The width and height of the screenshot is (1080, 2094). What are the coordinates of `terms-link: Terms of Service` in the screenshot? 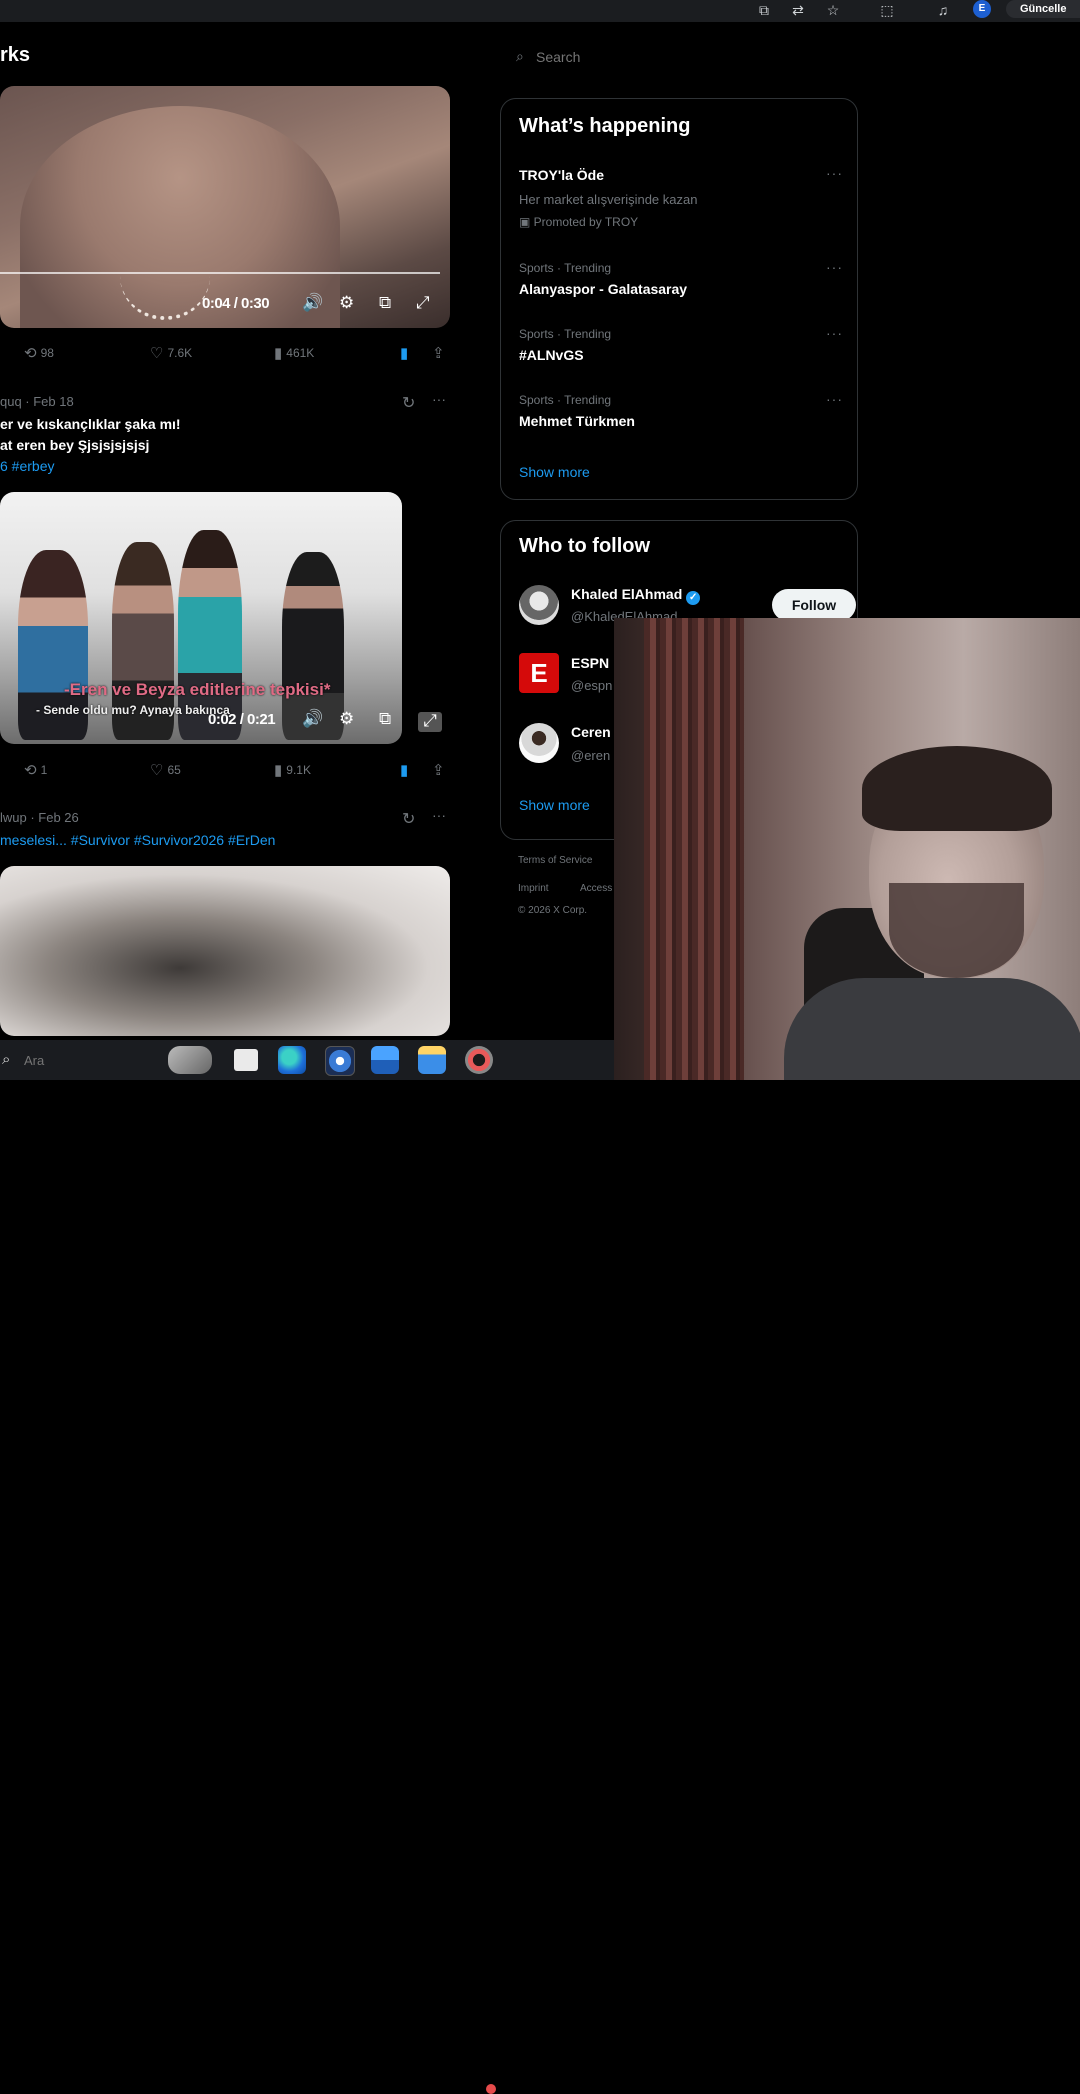 It's located at (555, 860).